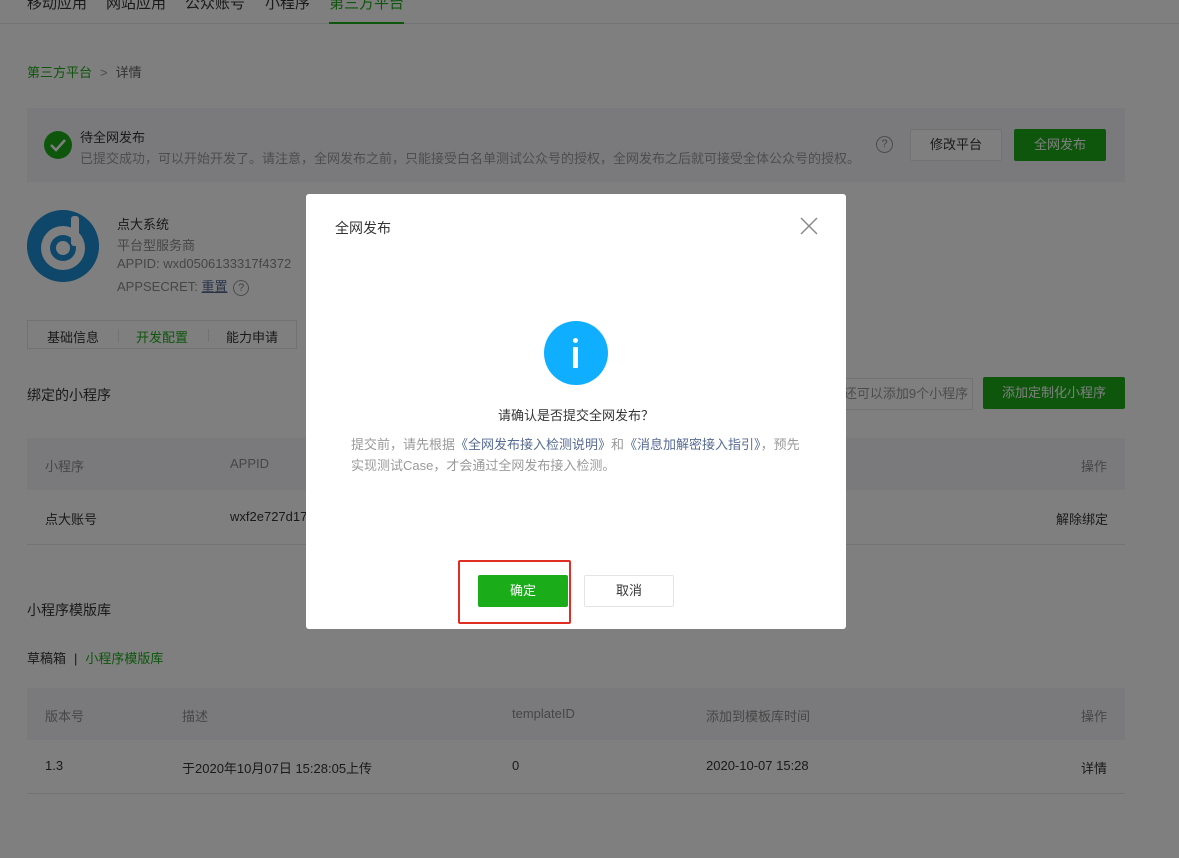  Describe the element at coordinates (618, 444) in the screenshot. I see `desc-text: 和` at that location.